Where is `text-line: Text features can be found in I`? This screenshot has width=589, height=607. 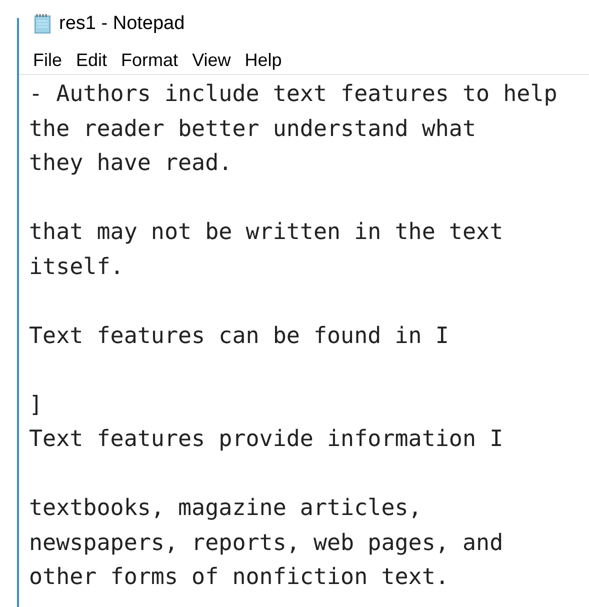
text-line: Text features can be found in I is located at coordinates (239, 336).